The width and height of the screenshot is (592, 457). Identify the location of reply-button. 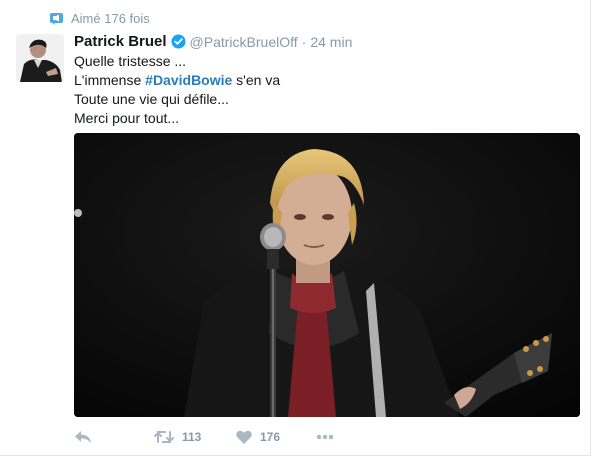
(114, 437).